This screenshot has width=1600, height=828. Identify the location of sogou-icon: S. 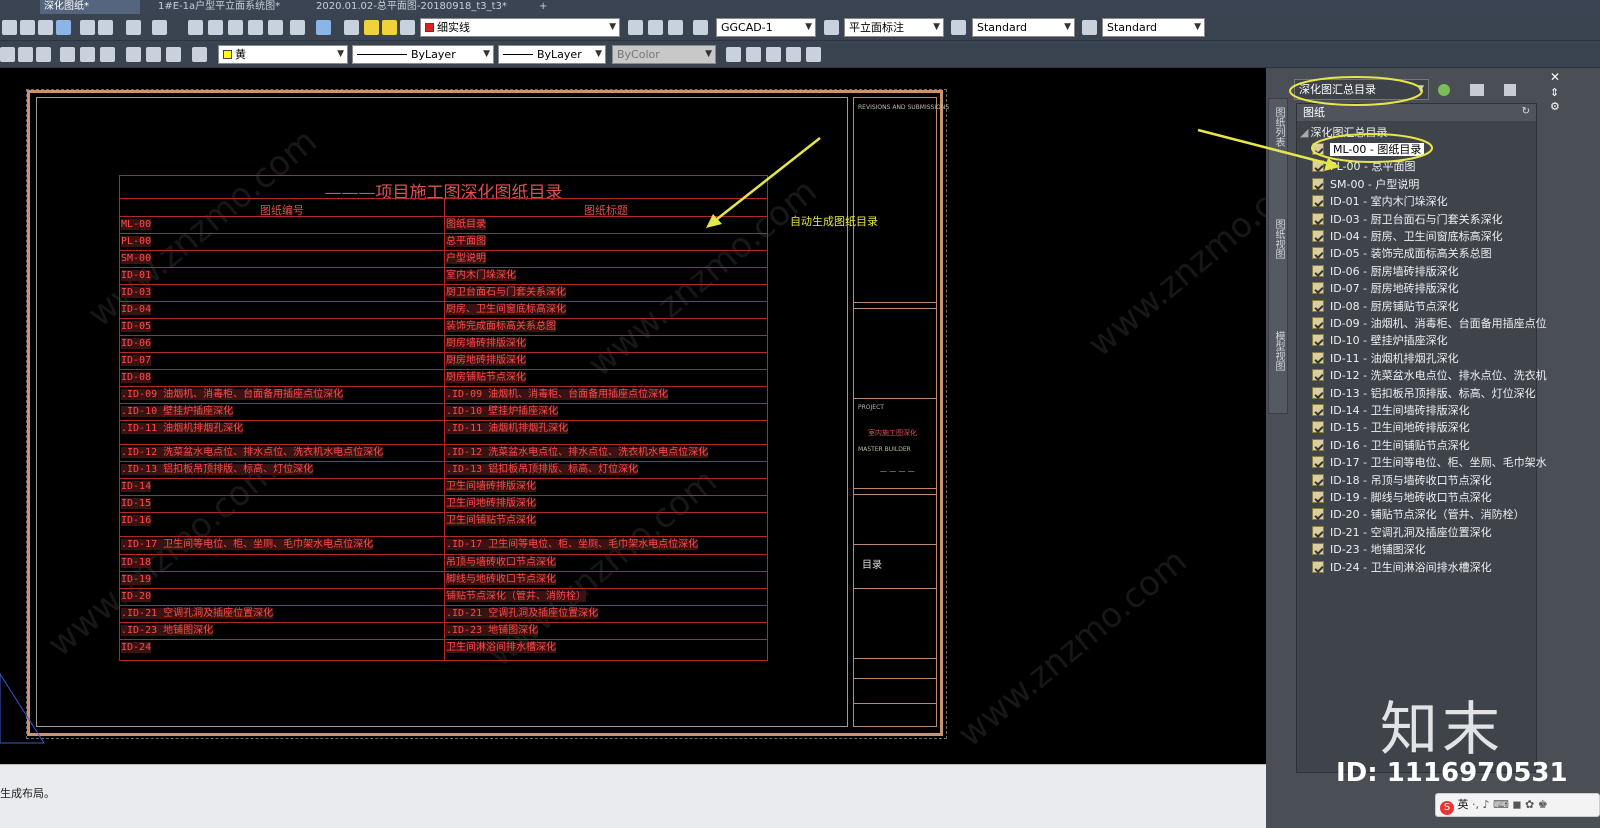
(1447, 808).